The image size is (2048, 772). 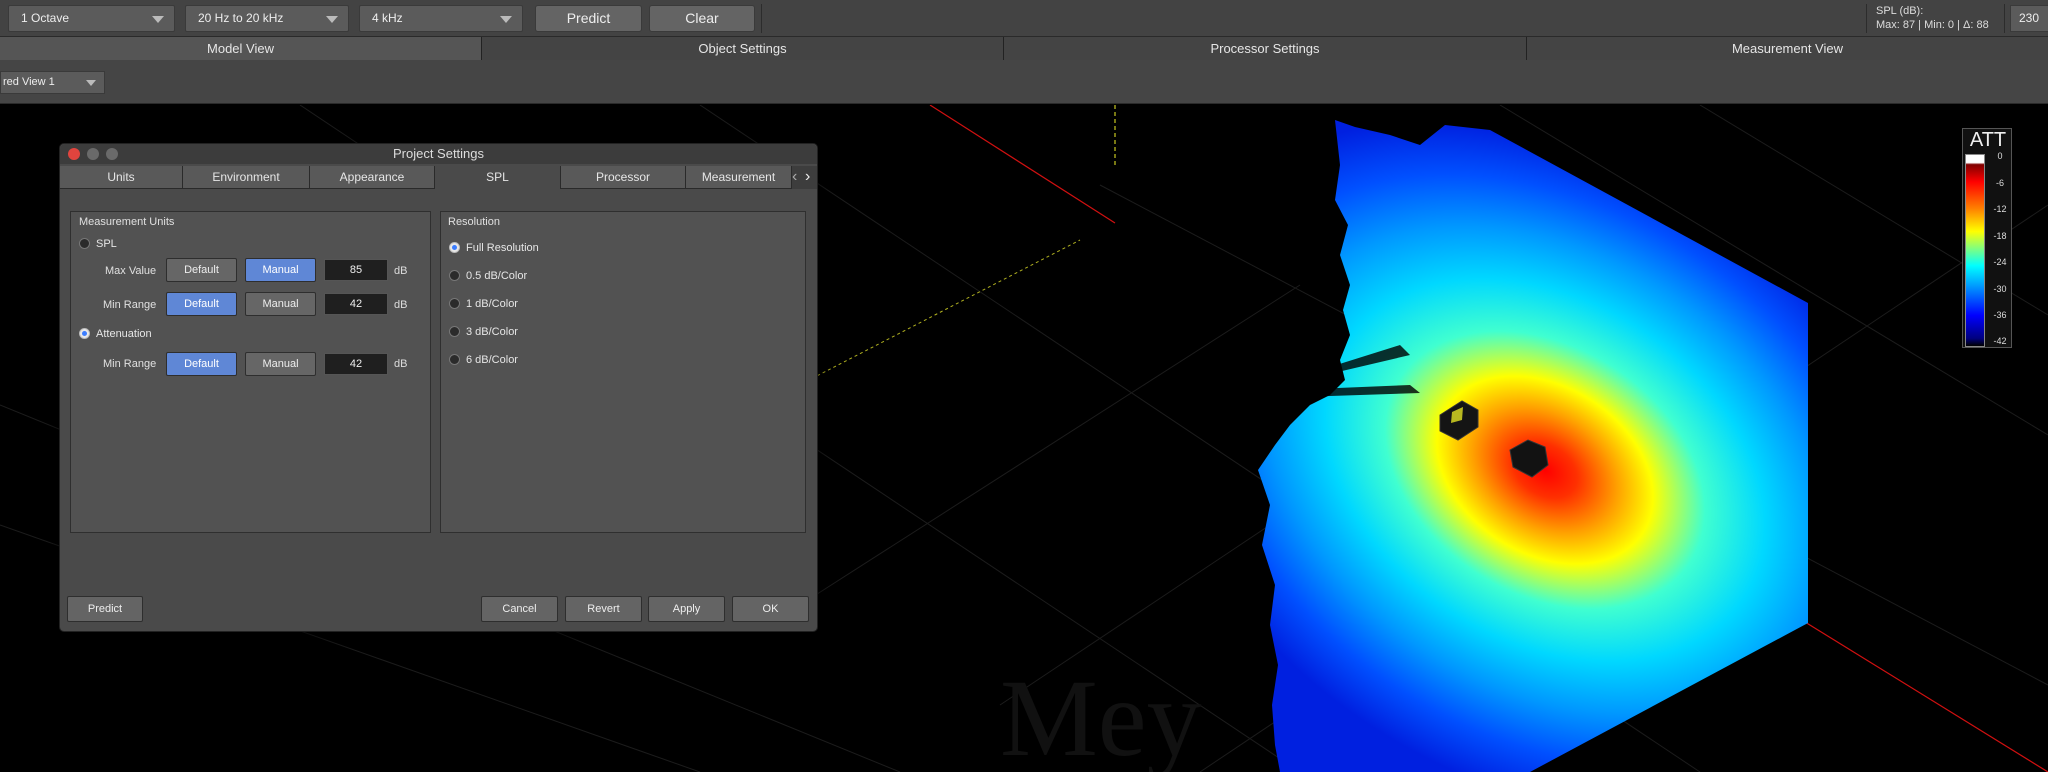 What do you see at coordinates (84, 333) in the screenshot?
I see `attenuation-radio` at bounding box center [84, 333].